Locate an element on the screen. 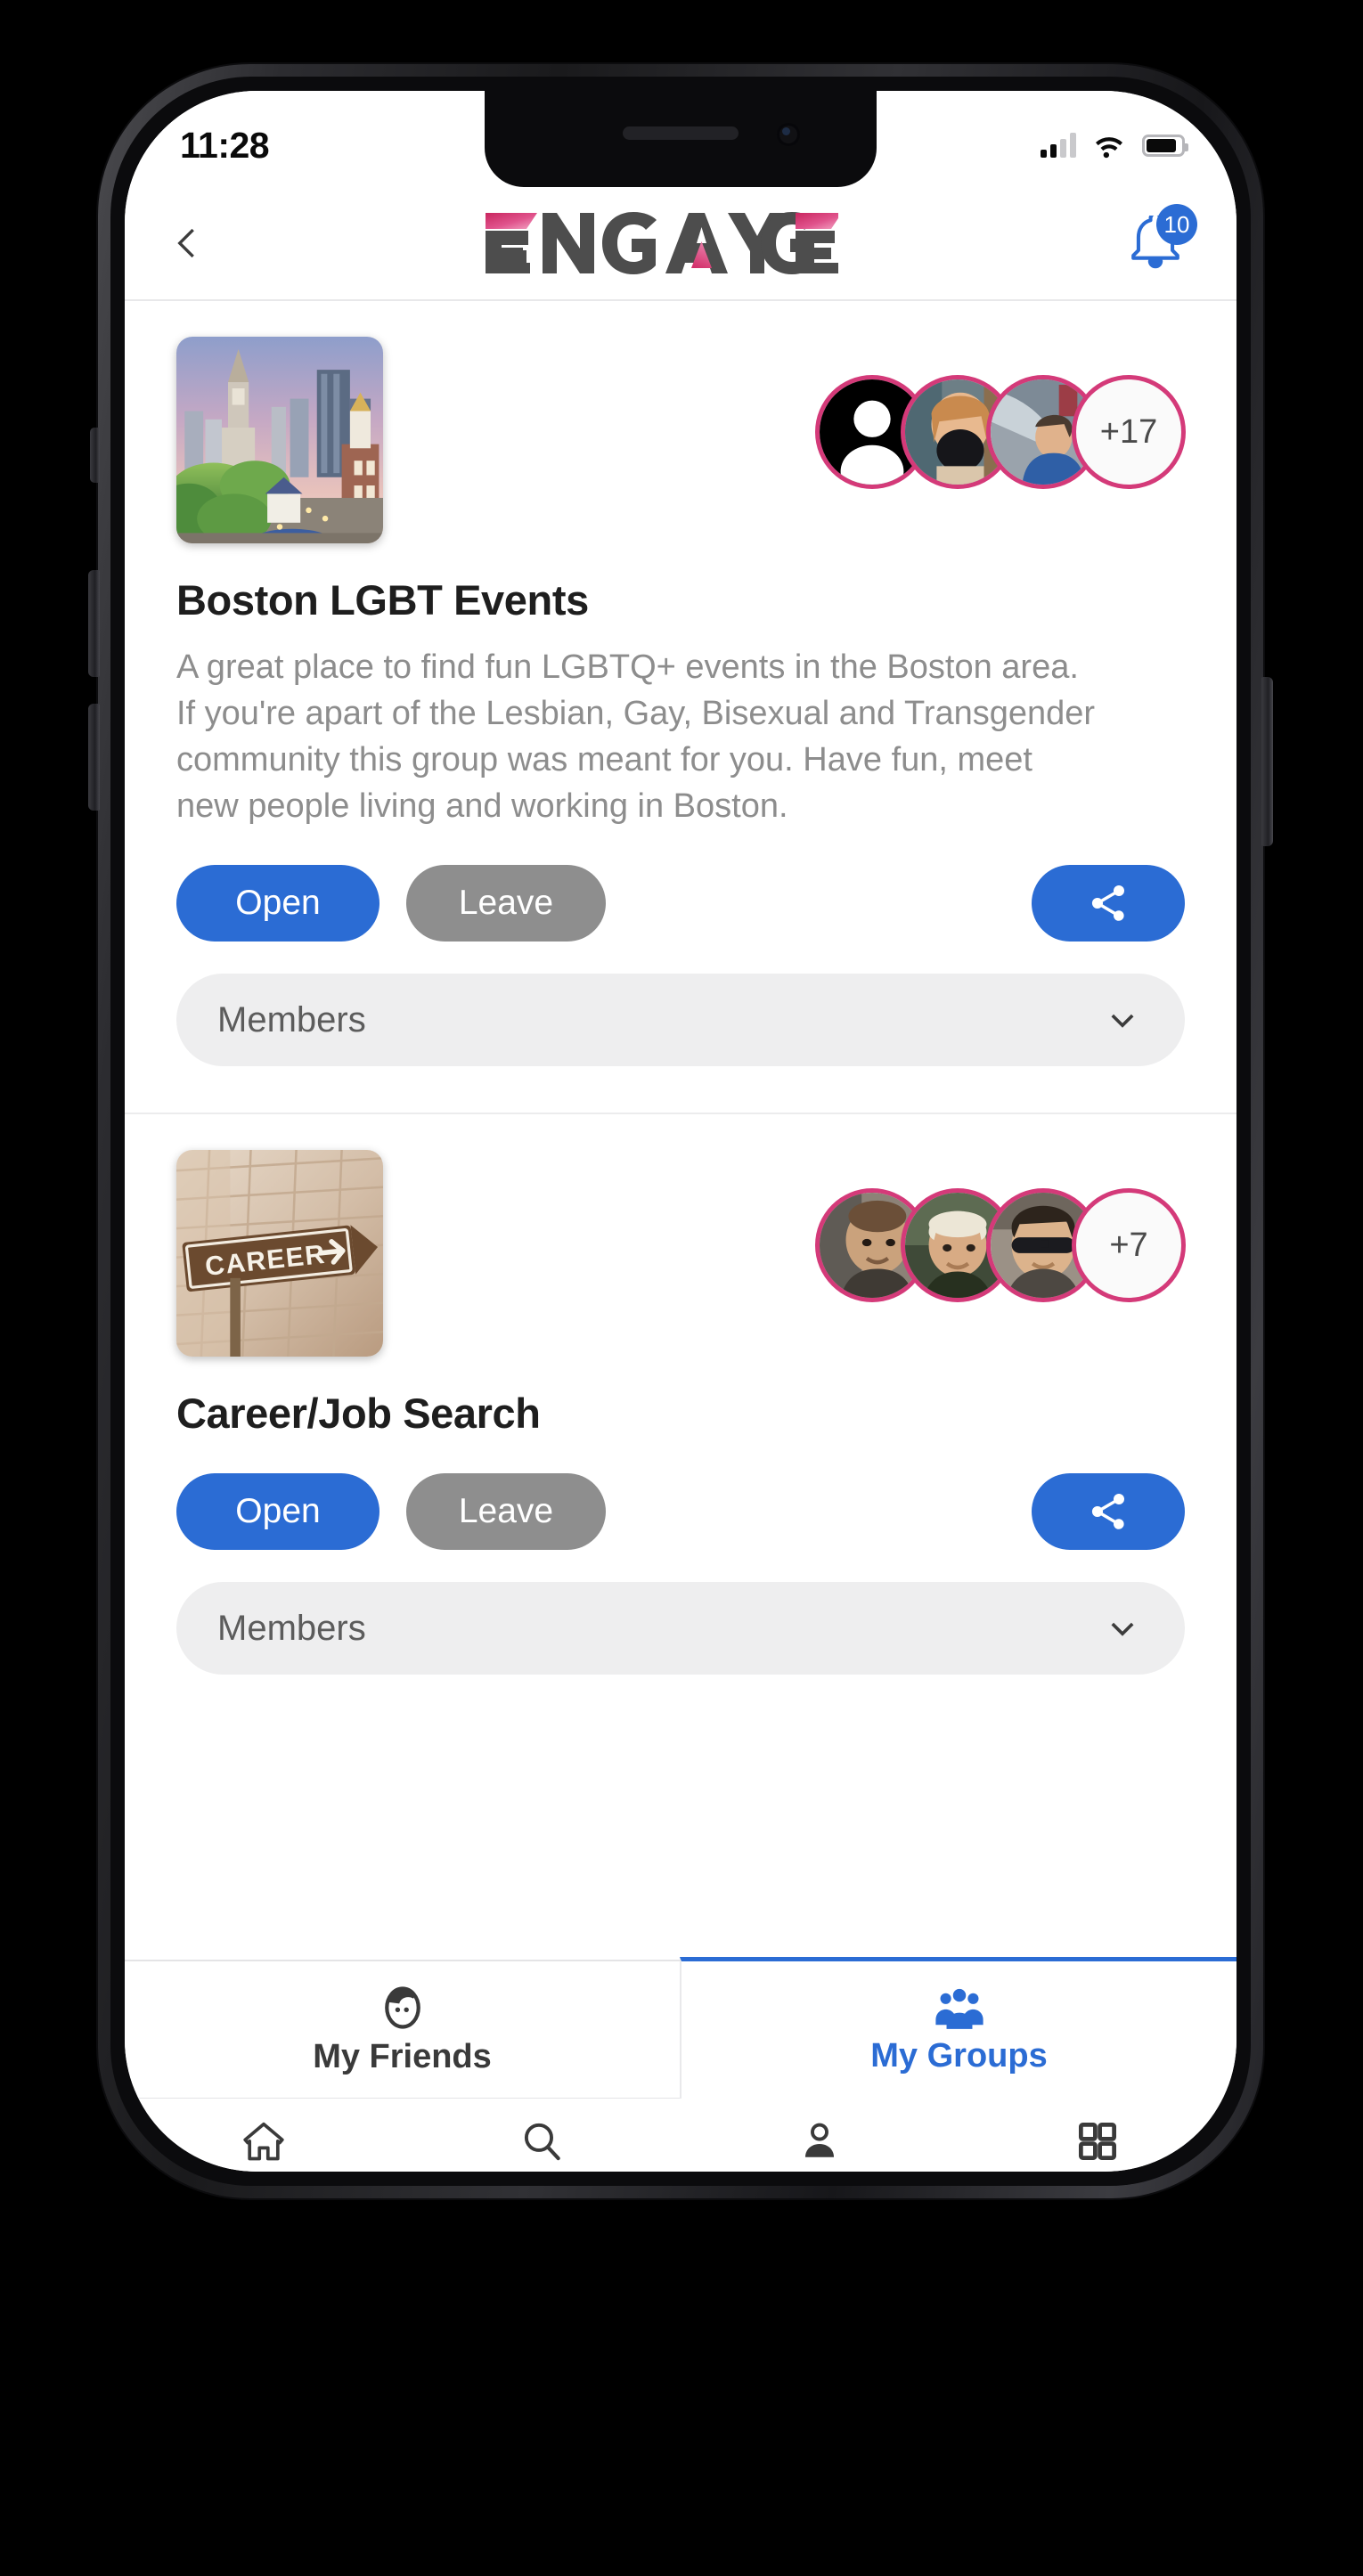 The image size is (1363, 2576). display-notch is located at coordinates (681, 139).